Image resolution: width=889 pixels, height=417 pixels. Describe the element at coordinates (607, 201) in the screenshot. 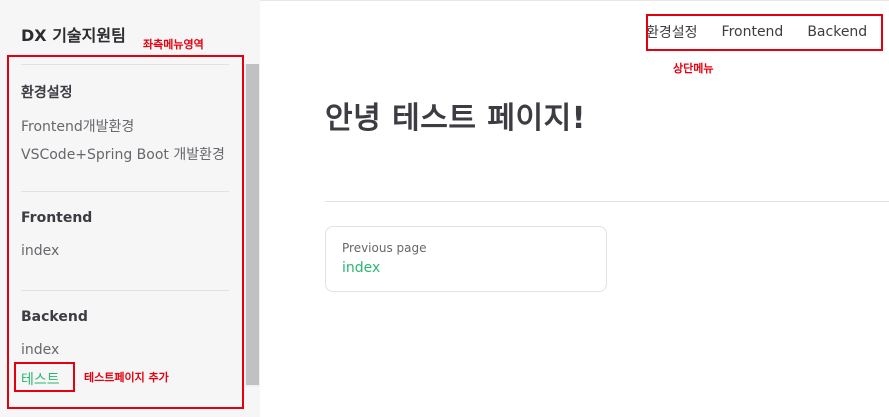

I see `content-divider` at that location.